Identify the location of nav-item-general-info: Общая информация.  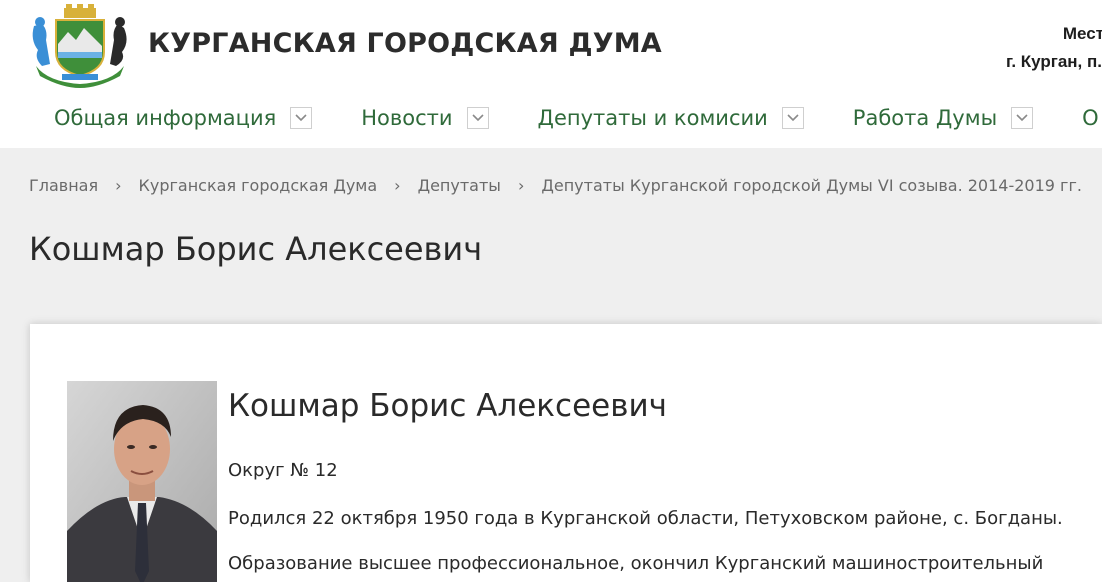
(183, 118).